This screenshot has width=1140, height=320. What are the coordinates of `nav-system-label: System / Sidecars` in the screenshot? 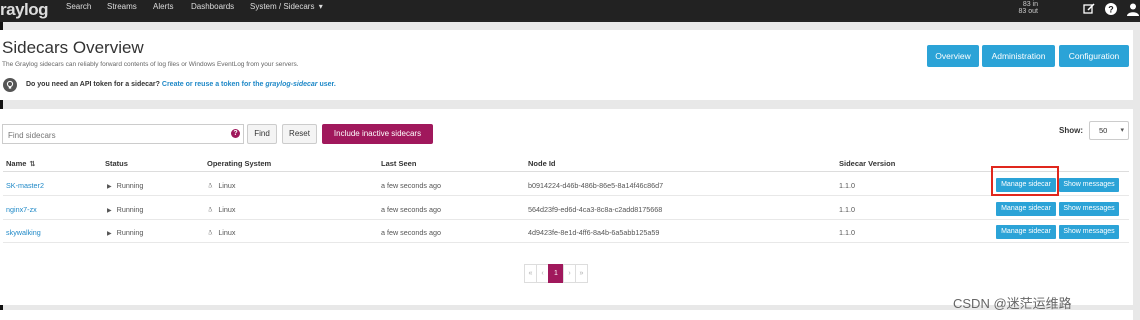 It's located at (282, 6).